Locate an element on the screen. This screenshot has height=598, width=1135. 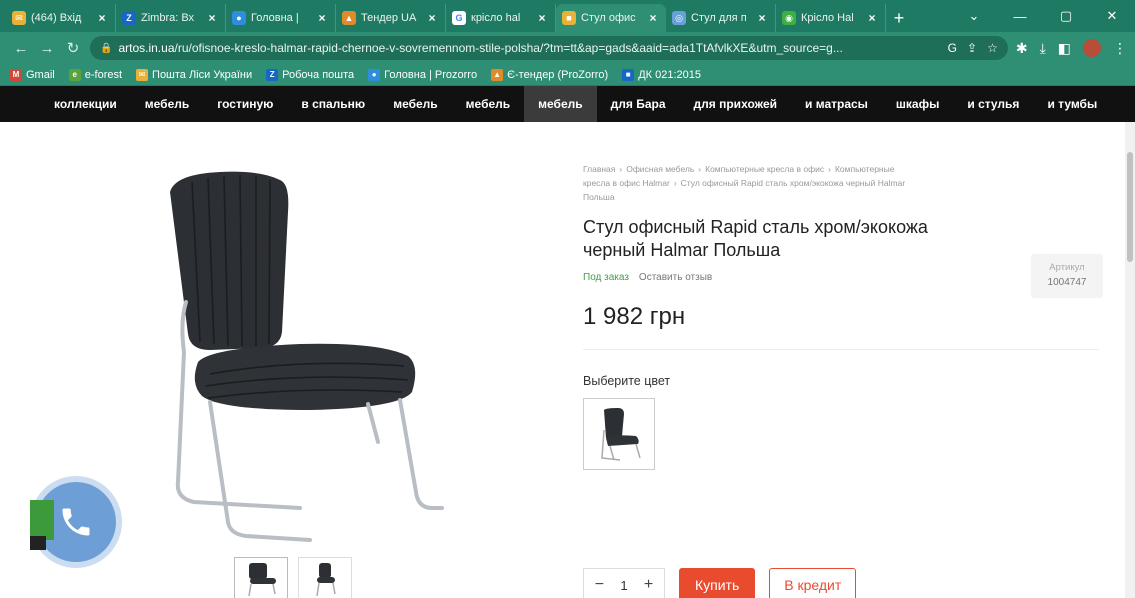
site-nav-item: и матрасы is located at coordinates (836, 104).